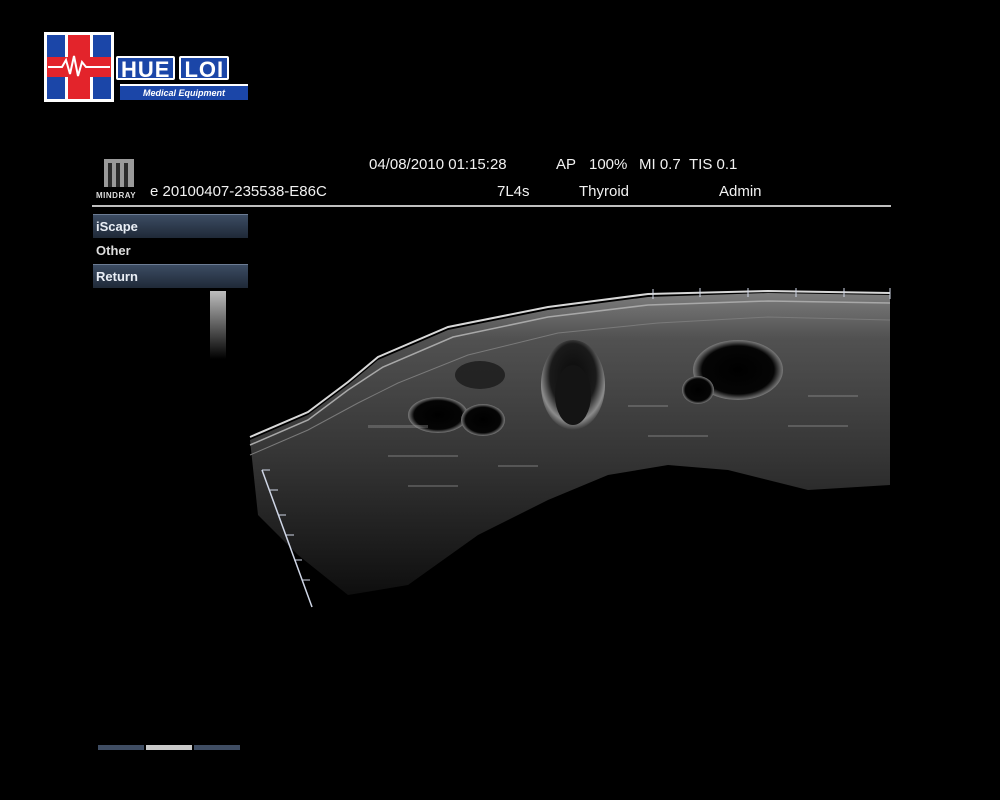 This screenshot has height=800, width=1000. Describe the element at coordinates (713, 164) in the screenshot. I see `thermal-index: TIS 0.1` at that location.